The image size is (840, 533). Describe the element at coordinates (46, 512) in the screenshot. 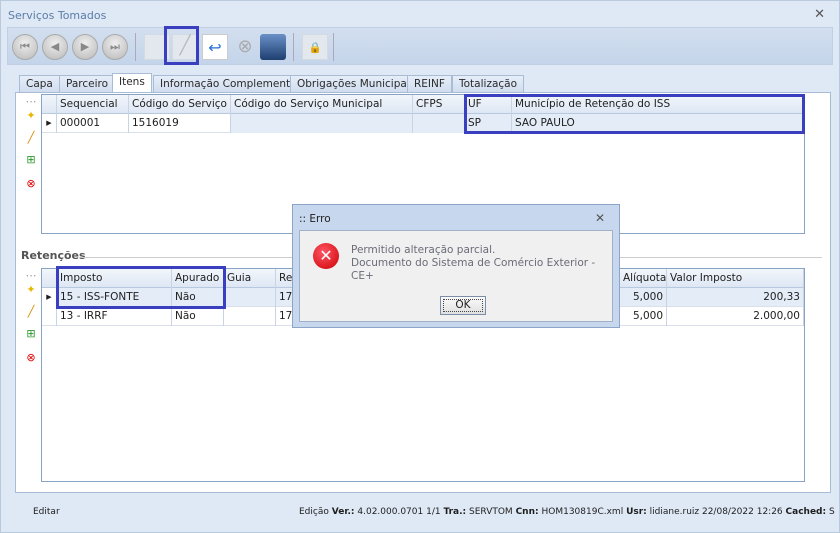

I see `status-mode: Editar` at that location.